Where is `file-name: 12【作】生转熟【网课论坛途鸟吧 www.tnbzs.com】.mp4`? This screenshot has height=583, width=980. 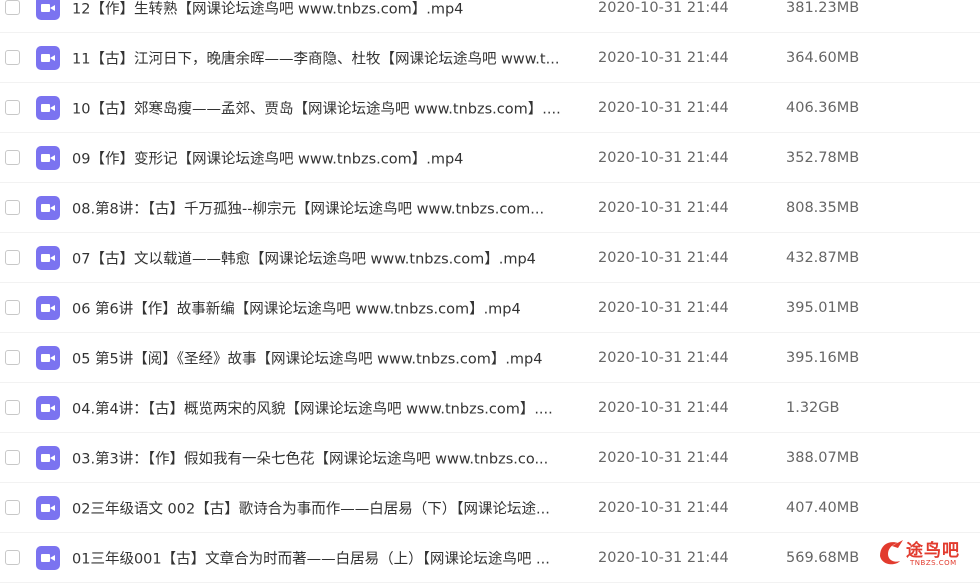 file-name: 12【作】生转熟【网课论坛途鸟吧 www.tnbzs.com】.mp4 is located at coordinates (327, 9).